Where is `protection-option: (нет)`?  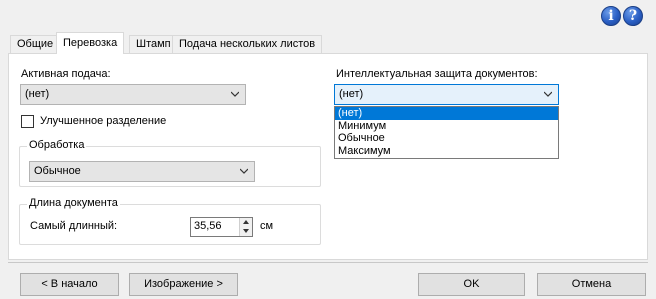
protection-option: (нет) is located at coordinates (446, 113).